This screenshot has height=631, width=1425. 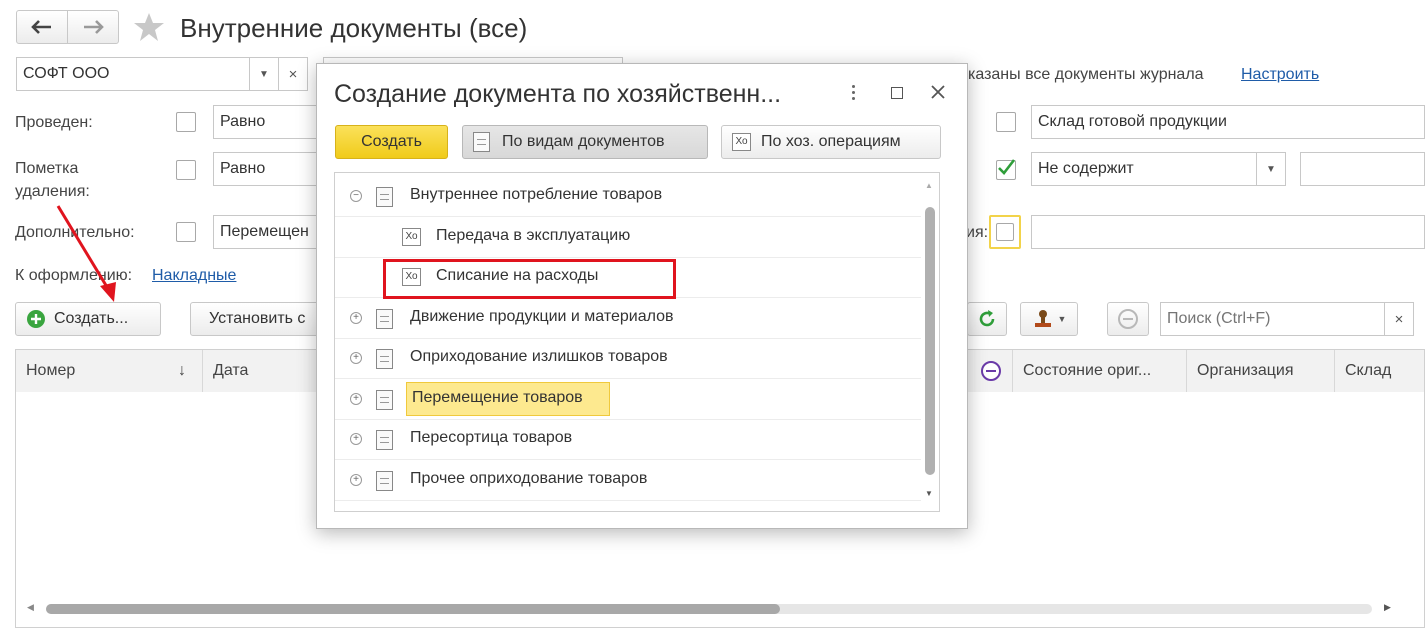 What do you see at coordinates (1245, 370) in the screenshot?
I see `column-organization-label: Организация` at bounding box center [1245, 370].